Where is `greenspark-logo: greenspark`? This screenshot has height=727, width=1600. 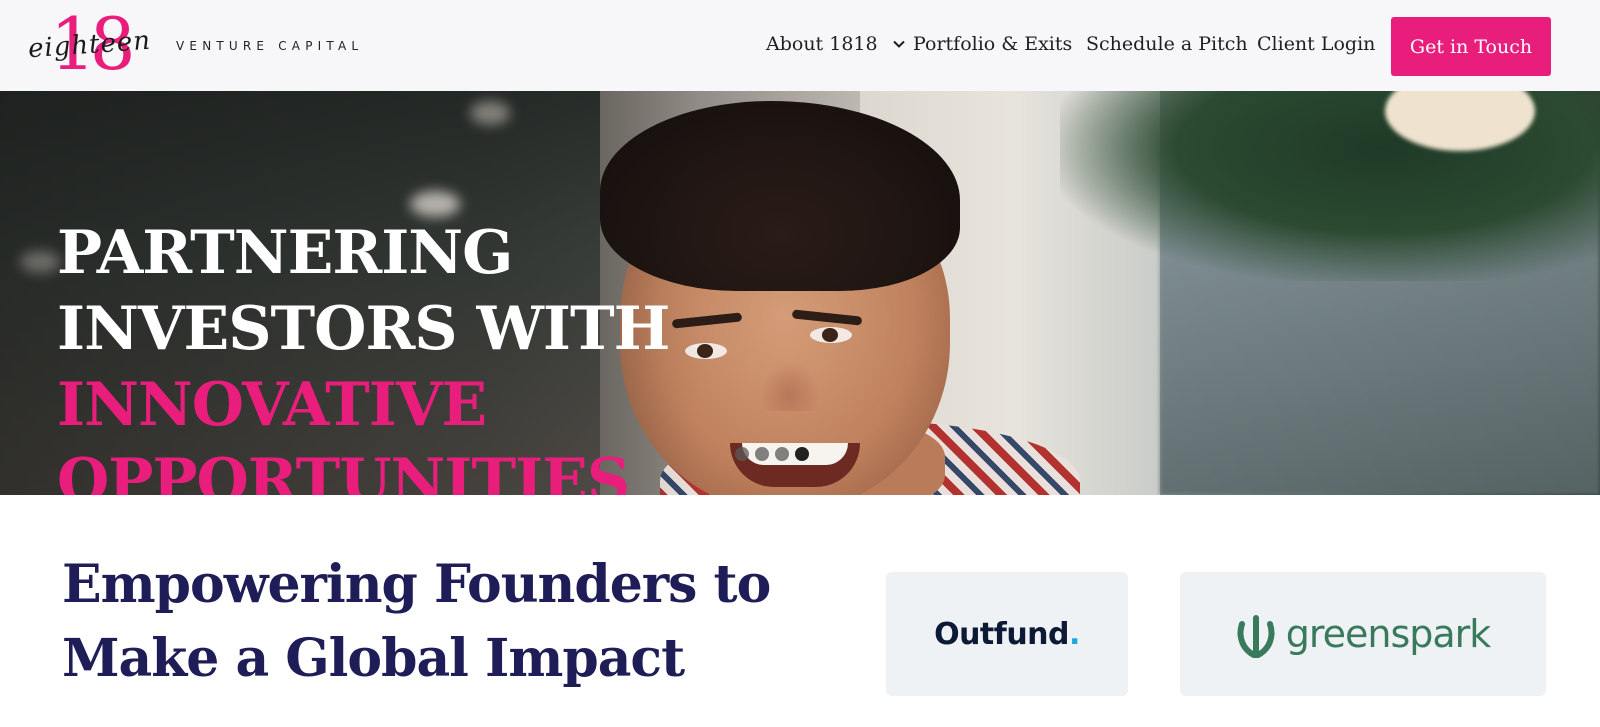
greenspark-logo: greenspark is located at coordinates (1363, 634).